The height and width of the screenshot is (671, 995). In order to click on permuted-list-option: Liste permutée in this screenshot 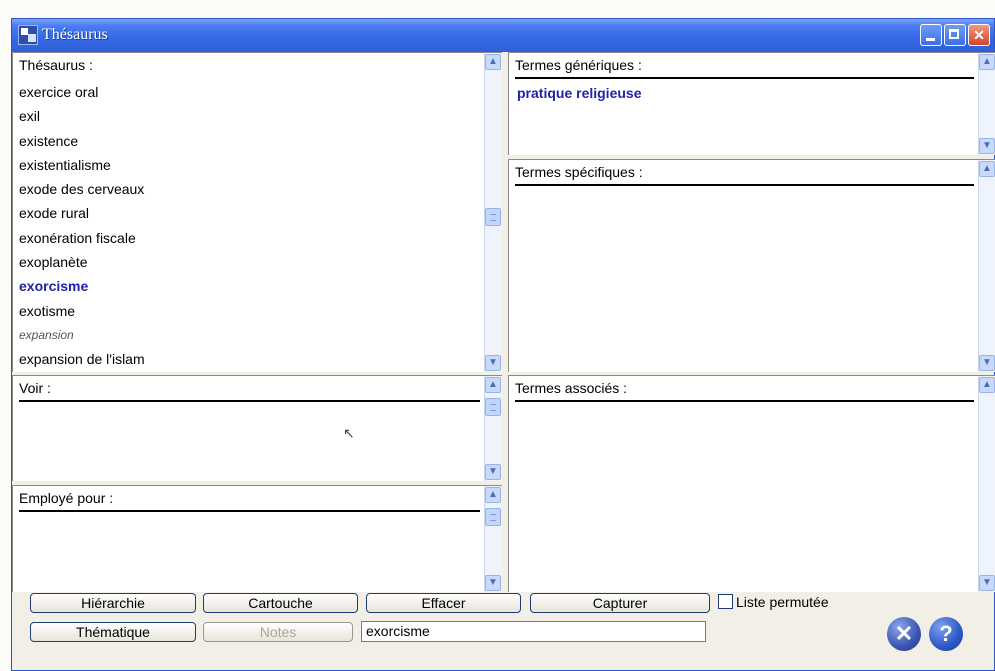, I will do `click(773, 602)`.